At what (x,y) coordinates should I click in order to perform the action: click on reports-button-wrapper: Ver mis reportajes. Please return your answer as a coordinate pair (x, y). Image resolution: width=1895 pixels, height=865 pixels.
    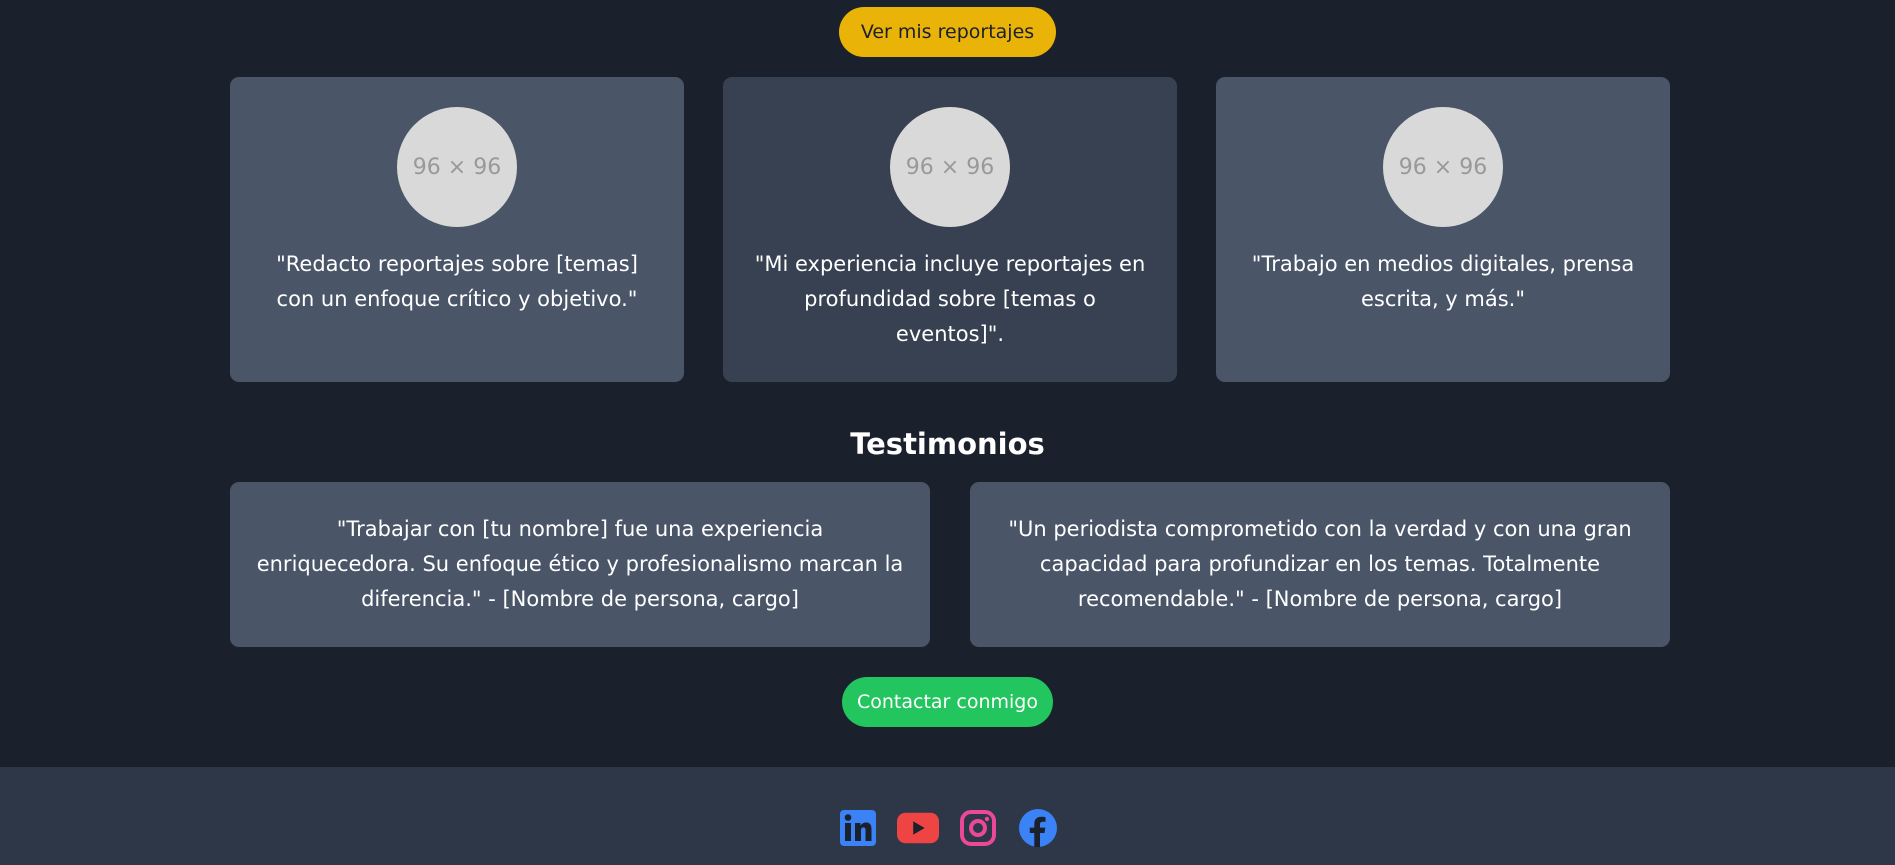
    Looking at the image, I should click on (947, 32).